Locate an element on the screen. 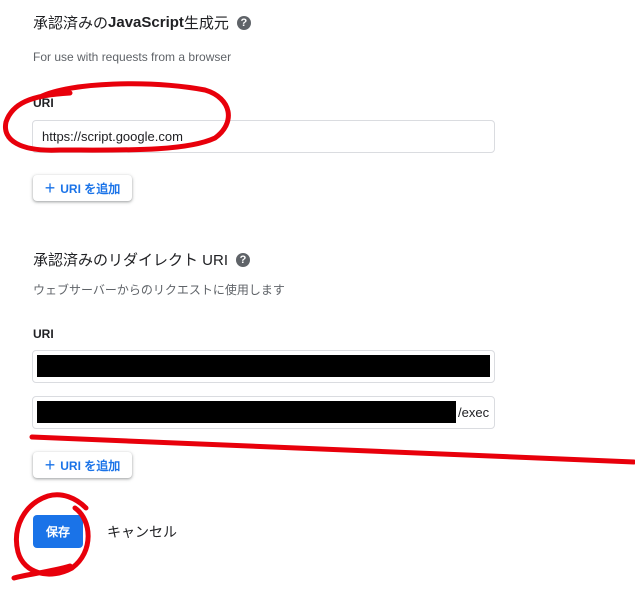 This screenshot has width=635, height=594. add-js-origin-uri-button: + URI を追加 is located at coordinates (82, 188).